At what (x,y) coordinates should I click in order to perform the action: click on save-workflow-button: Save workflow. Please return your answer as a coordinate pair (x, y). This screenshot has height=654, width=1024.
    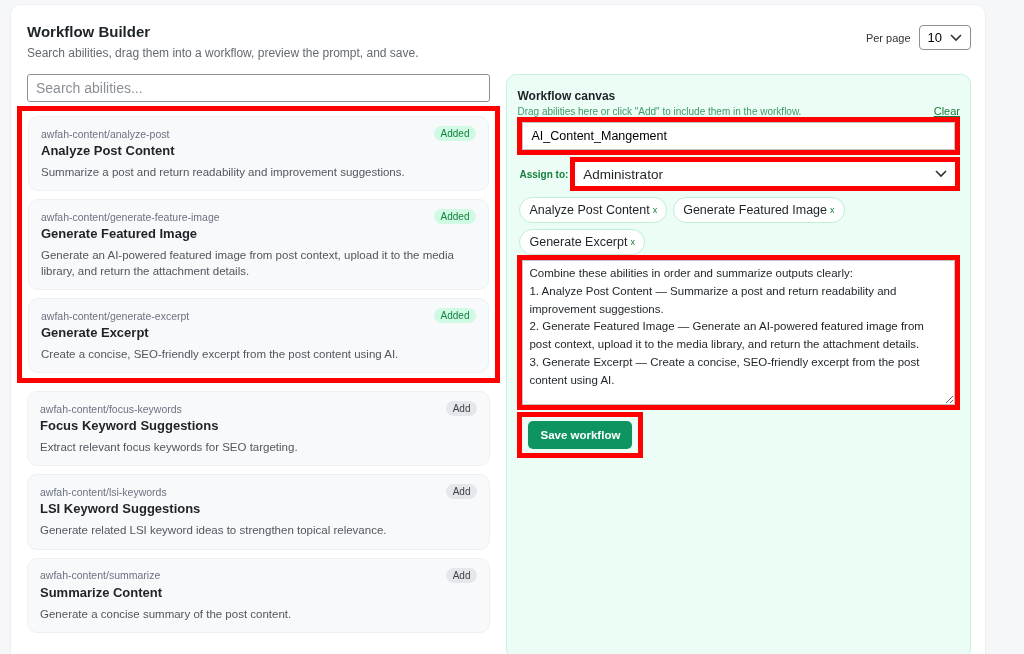
    Looking at the image, I should click on (580, 435).